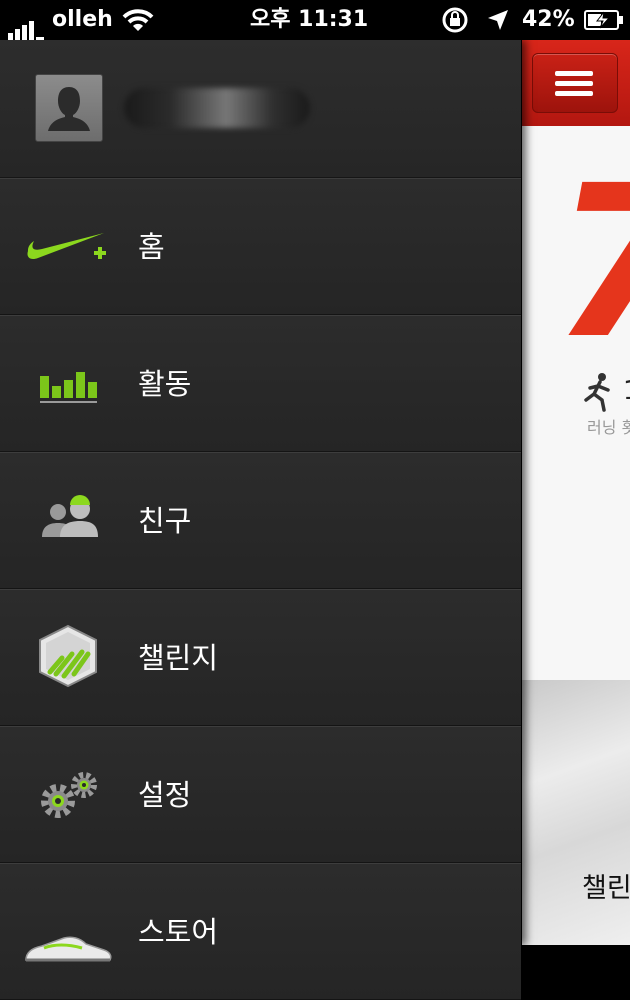 The image size is (630, 1000). What do you see at coordinates (260, 657) in the screenshot?
I see `menu-item-challenges: 챌린지` at bounding box center [260, 657].